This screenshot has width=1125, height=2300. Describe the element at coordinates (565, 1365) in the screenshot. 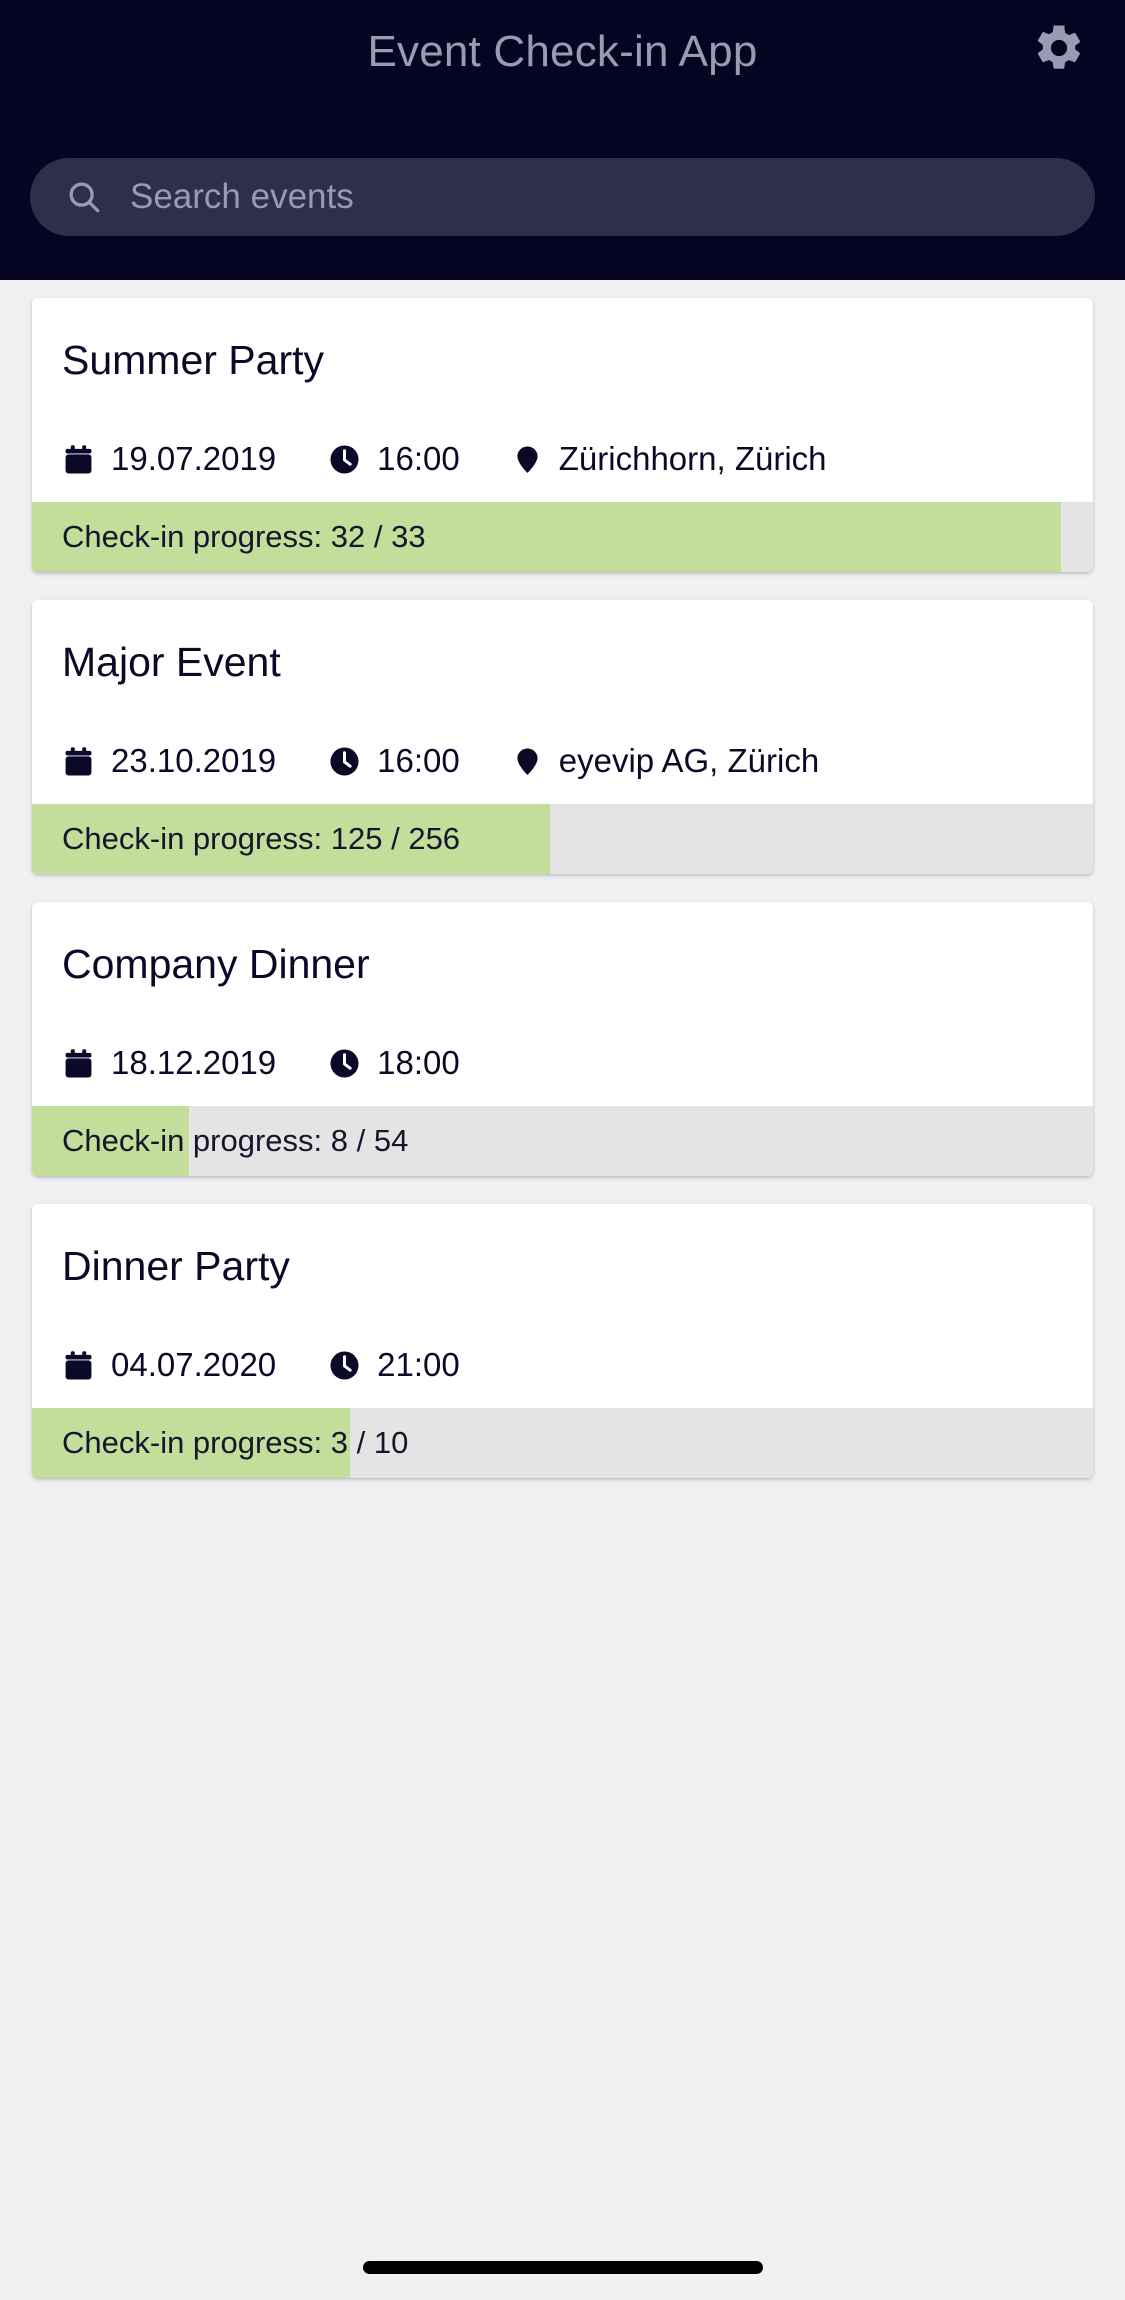

I see `event-meta-row: 04.07.2020 21:00` at that location.